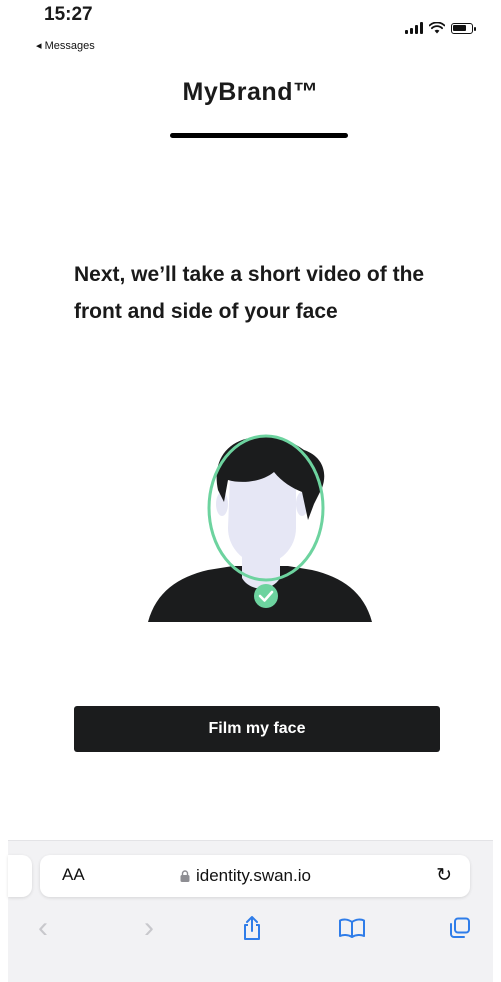 The height and width of the screenshot is (982, 501). What do you see at coordinates (437, 28) in the screenshot?
I see `wifi-icon` at bounding box center [437, 28].